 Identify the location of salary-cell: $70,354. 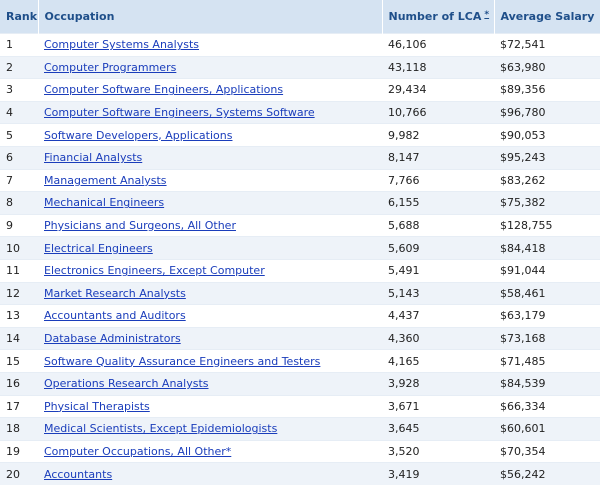
(547, 451).